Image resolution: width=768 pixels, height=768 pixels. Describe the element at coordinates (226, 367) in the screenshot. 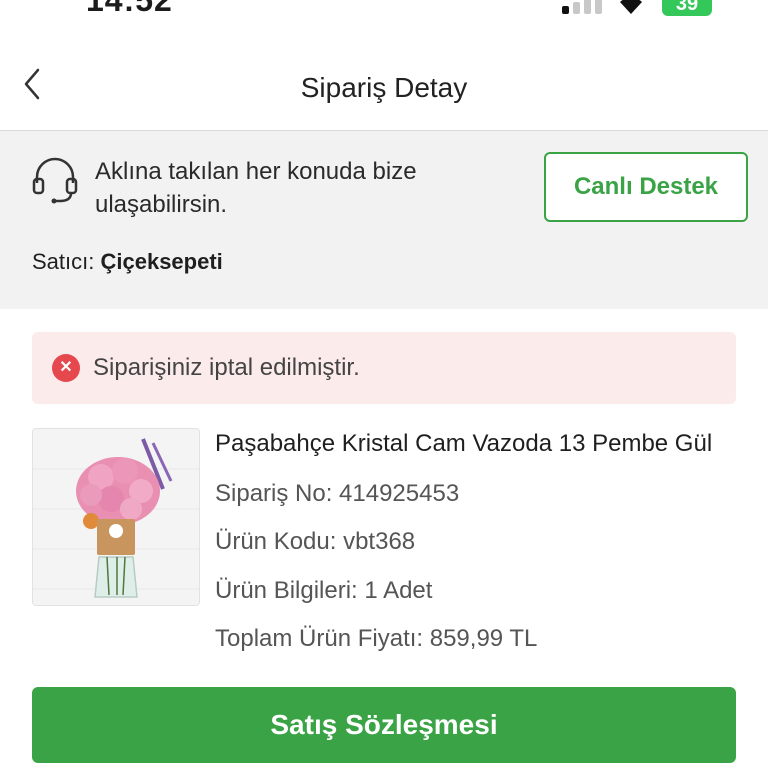

I see `order-status-message: Siparişiniz iptal edilmiştir.` at that location.